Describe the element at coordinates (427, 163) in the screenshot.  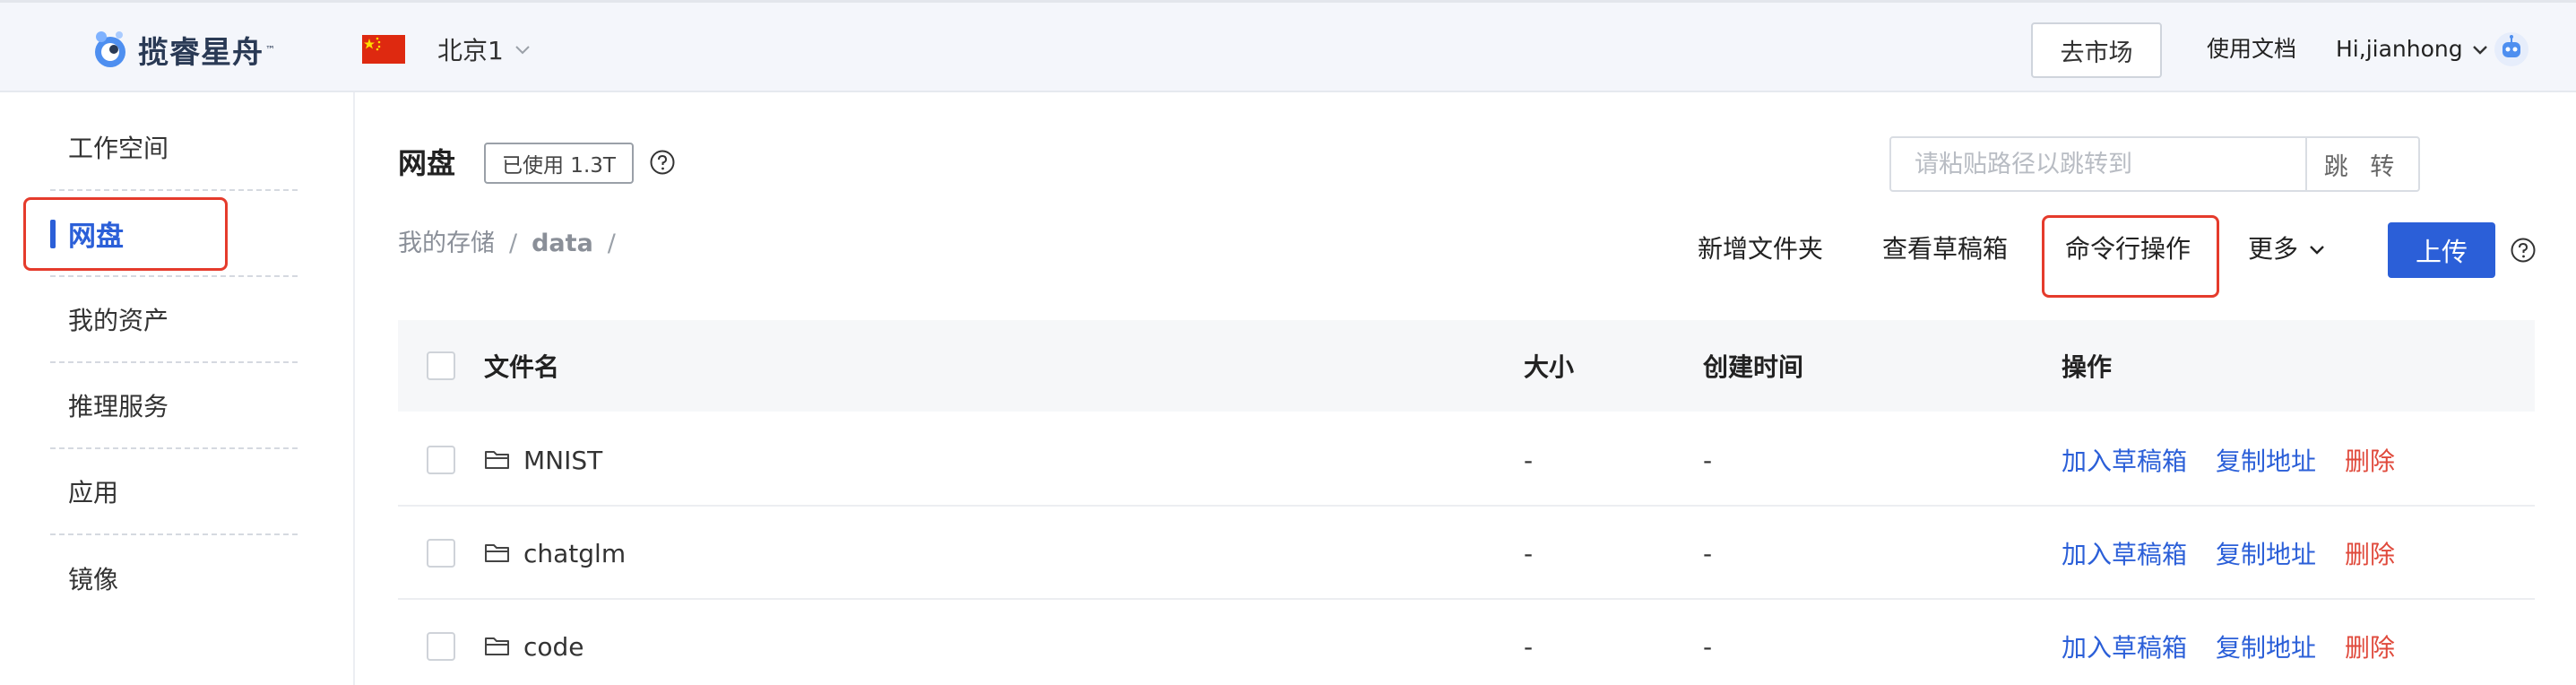
I see `page-title: 网盘` at that location.